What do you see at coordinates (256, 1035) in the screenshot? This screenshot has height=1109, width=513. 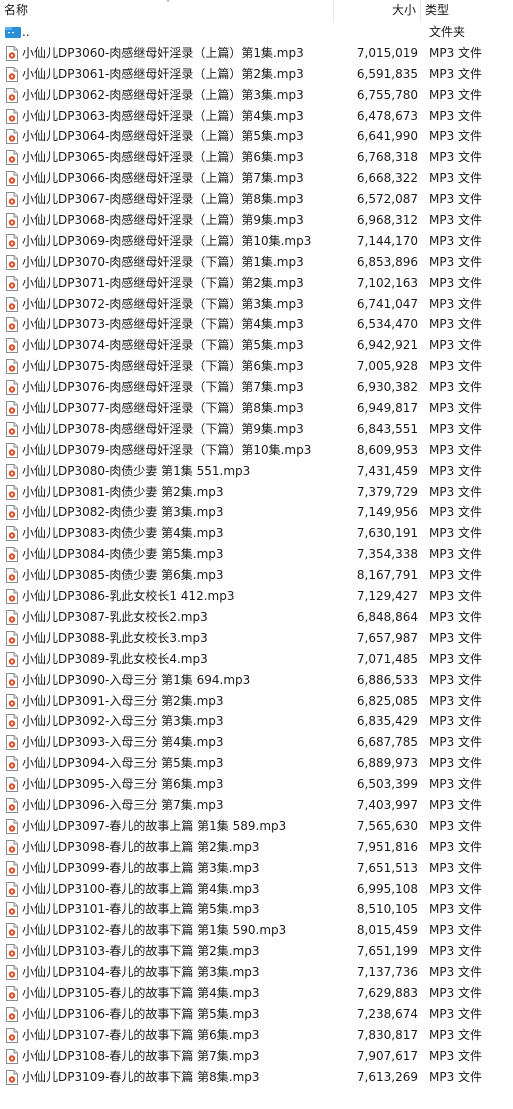 I see `file-row: 小仙儿DP3107-春儿的故事下篇 第6集.mp3 7,830,817 MP3 文件` at bounding box center [256, 1035].